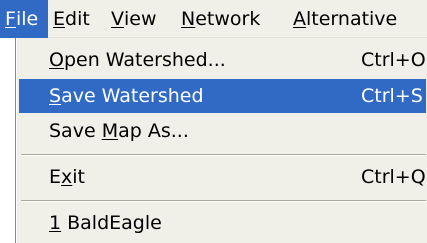 The height and width of the screenshot is (243, 427). What do you see at coordinates (27, 19) in the screenshot?
I see `menu-file-label: ile` at bounding box center [27, 19].